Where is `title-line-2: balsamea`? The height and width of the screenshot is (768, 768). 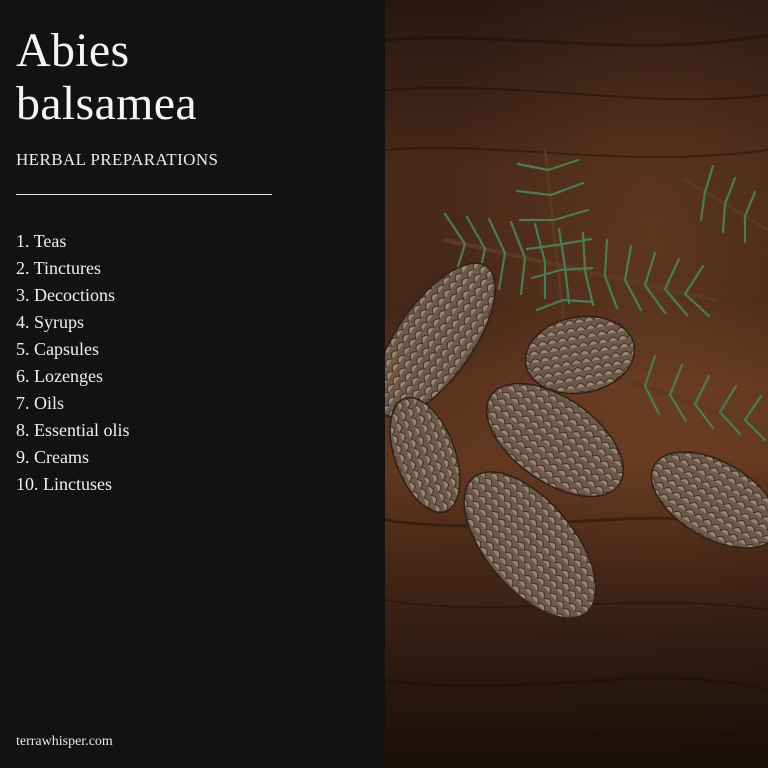 title-line-2: balsamea is located at coordinates (106, 103).